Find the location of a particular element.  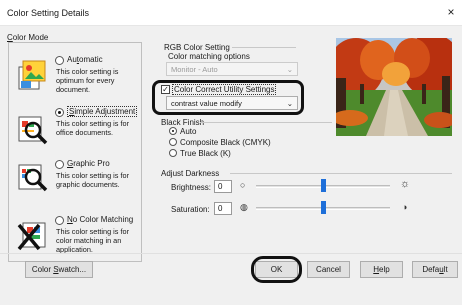

no-color-matching-radio is located at coordinates (59, 220).